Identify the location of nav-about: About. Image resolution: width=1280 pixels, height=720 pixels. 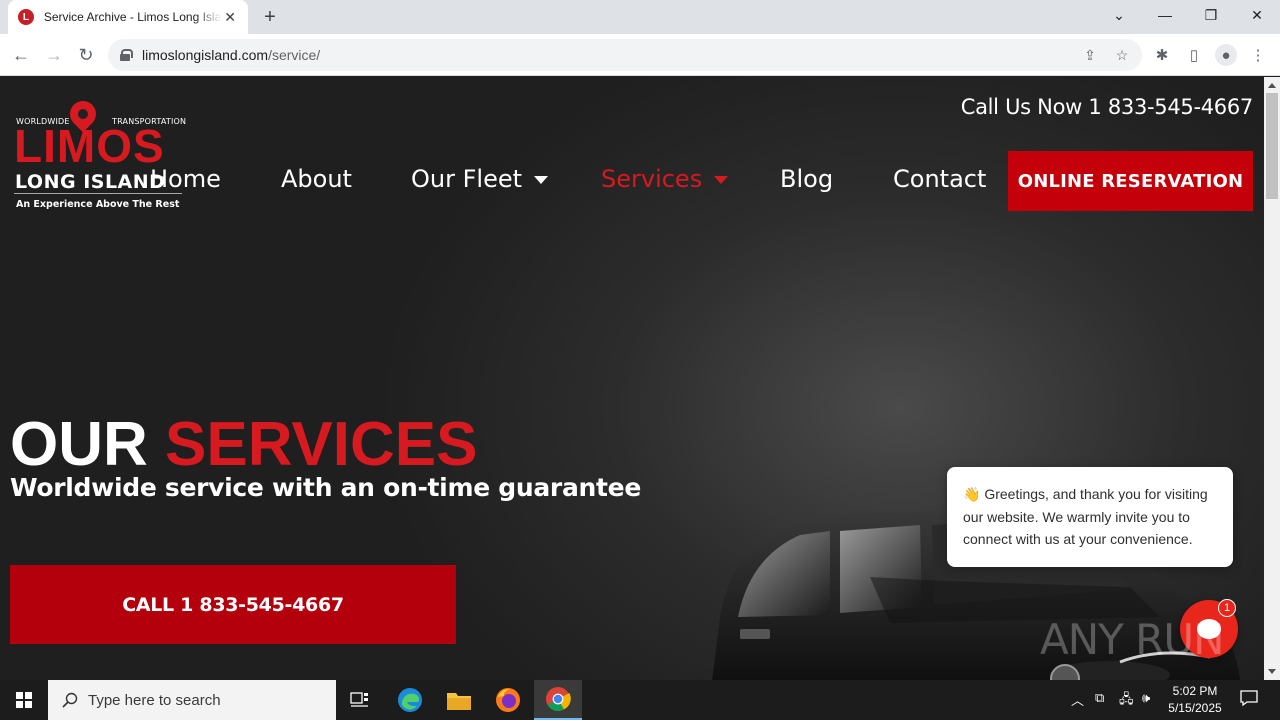
(316, 179).